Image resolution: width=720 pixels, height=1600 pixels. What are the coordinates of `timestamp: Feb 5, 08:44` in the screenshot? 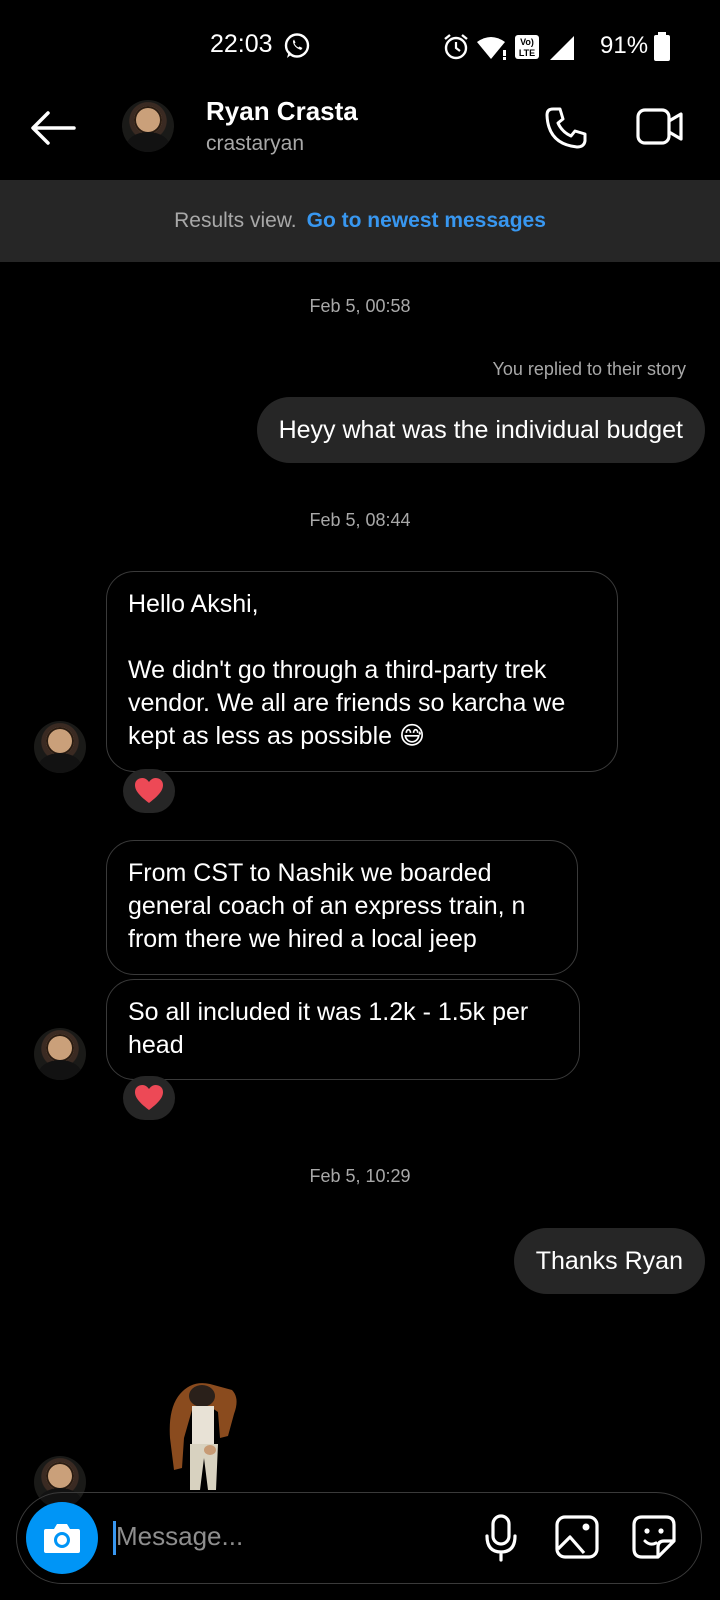 It's located at (360, 520).